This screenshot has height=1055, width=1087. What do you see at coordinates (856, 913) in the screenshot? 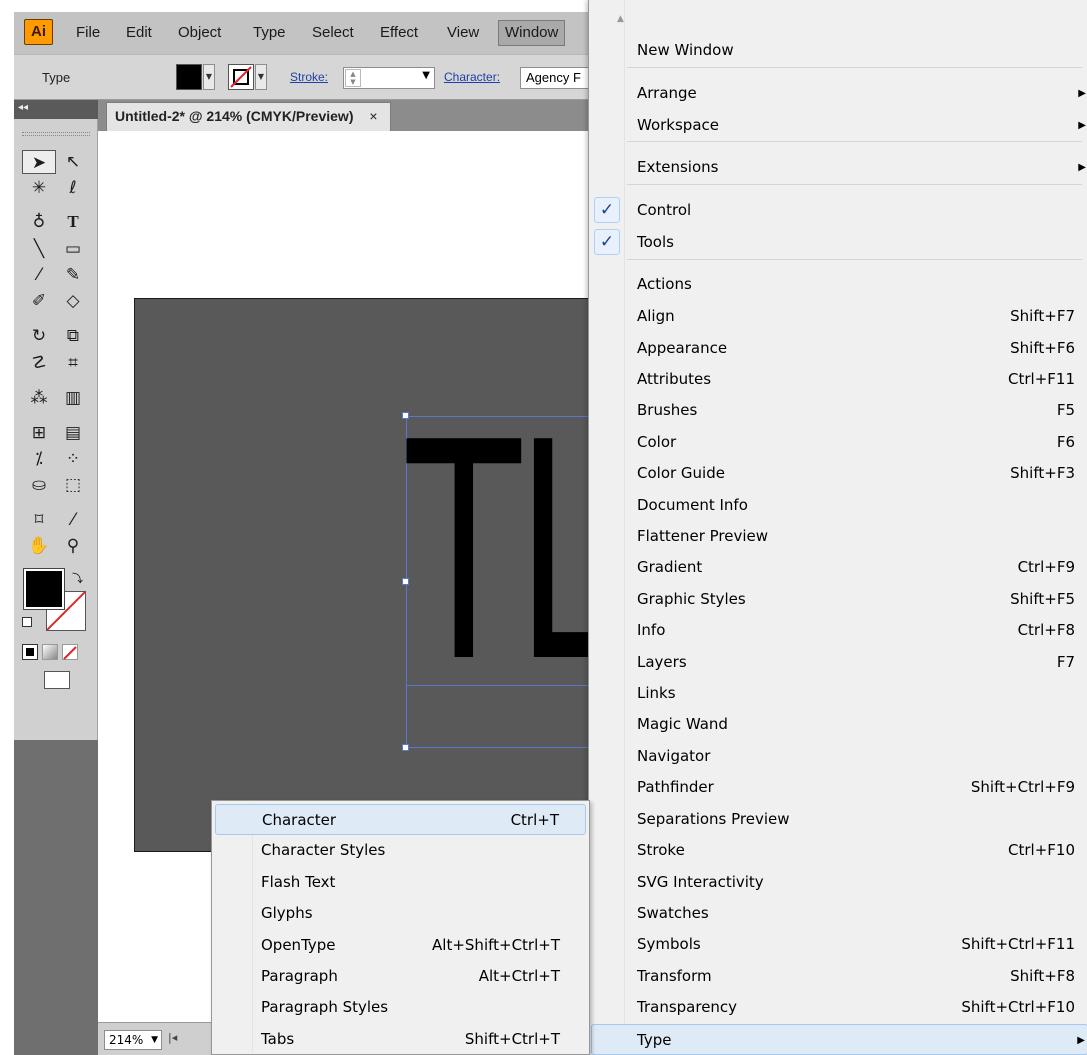
I see `window-menu-item-swatches: Swatches` at bounding box center [856, 913].